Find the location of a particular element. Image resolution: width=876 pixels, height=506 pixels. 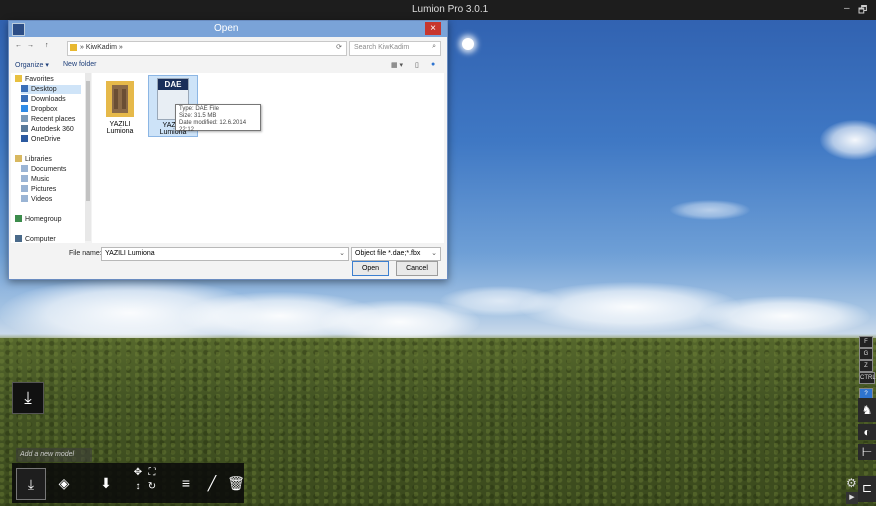

shortcut-ctrl: CTRL is located at coordinates (867, 378).